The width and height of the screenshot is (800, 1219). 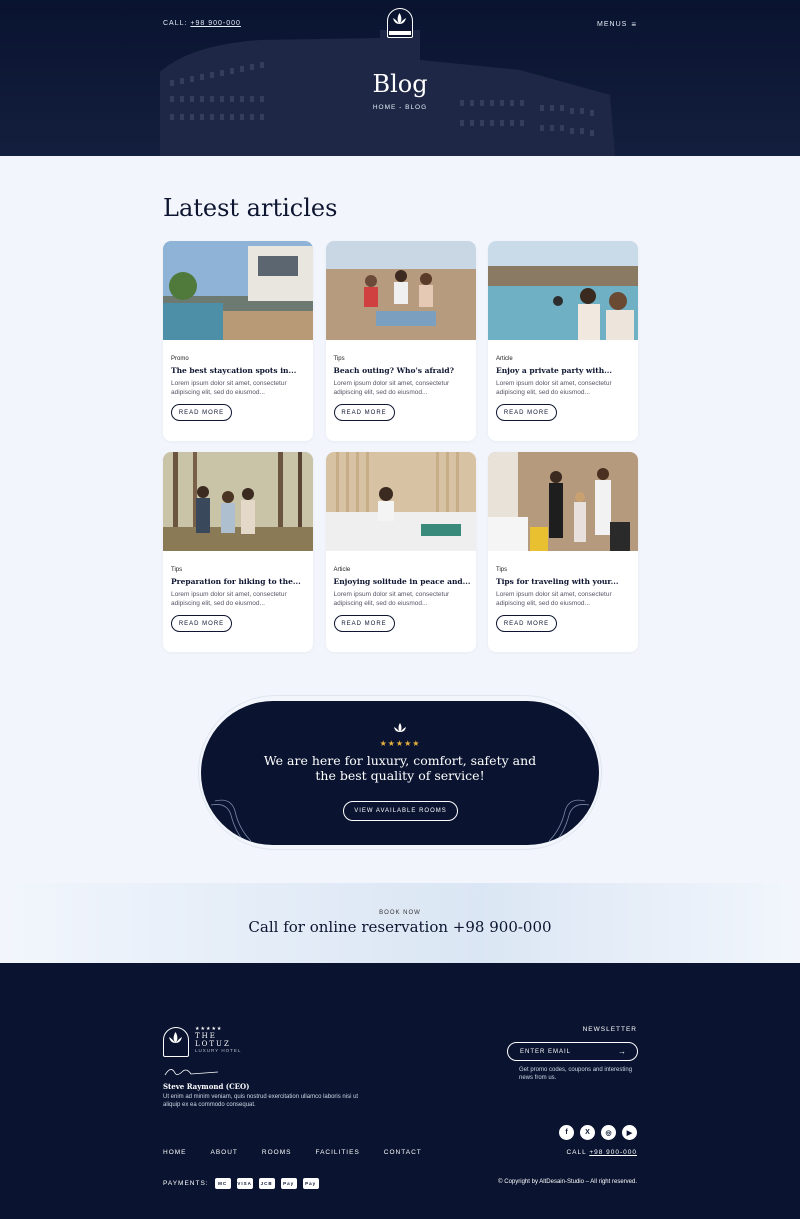 What do you see at coordinates (563, 290) in the screenshot?
I see `article-image-pool-party` at bounding box center [563, 290].